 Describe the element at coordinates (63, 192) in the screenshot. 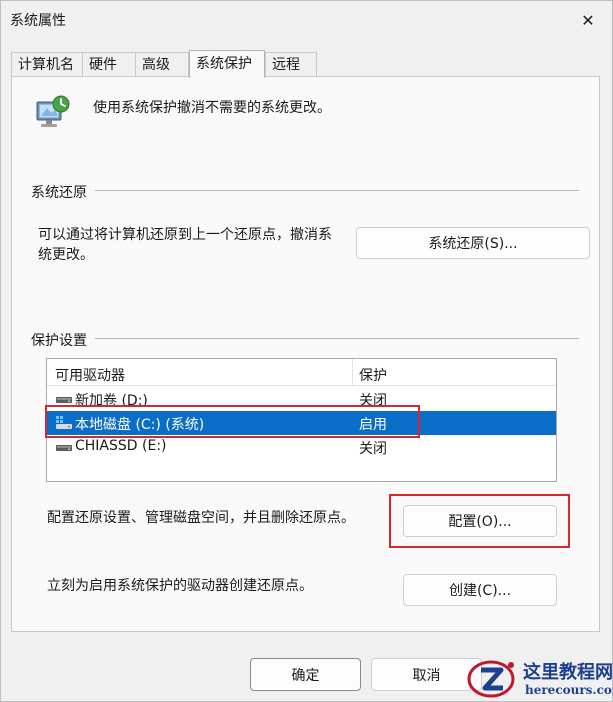

I see `system-restore-heading: 系统还原` at that location.